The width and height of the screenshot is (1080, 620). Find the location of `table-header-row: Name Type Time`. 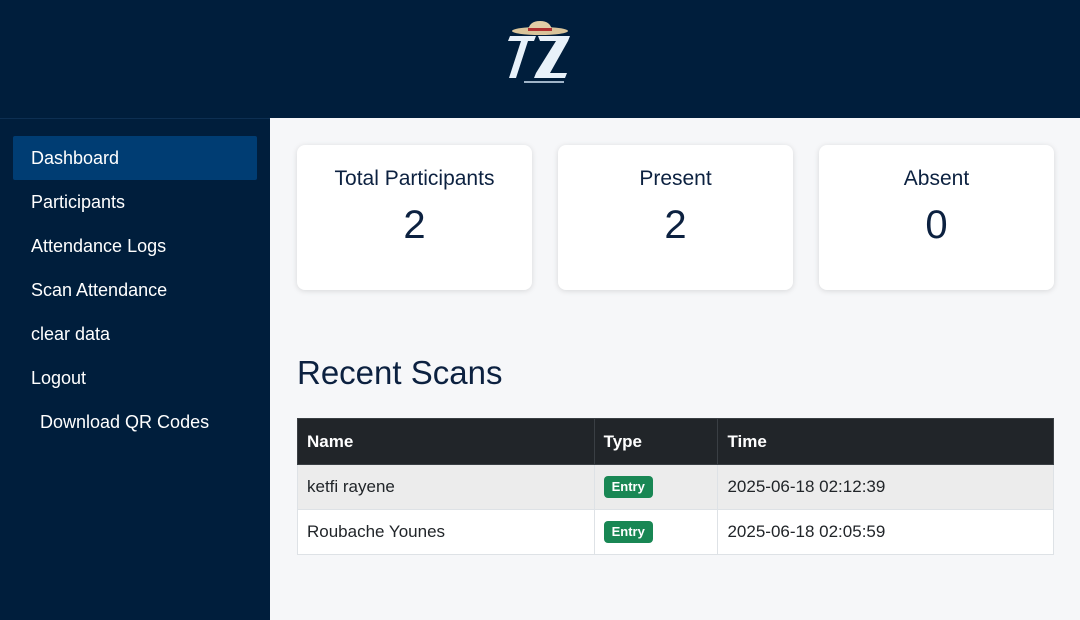

table-header-row: Name Type Time is located at coordinates (675, 441).